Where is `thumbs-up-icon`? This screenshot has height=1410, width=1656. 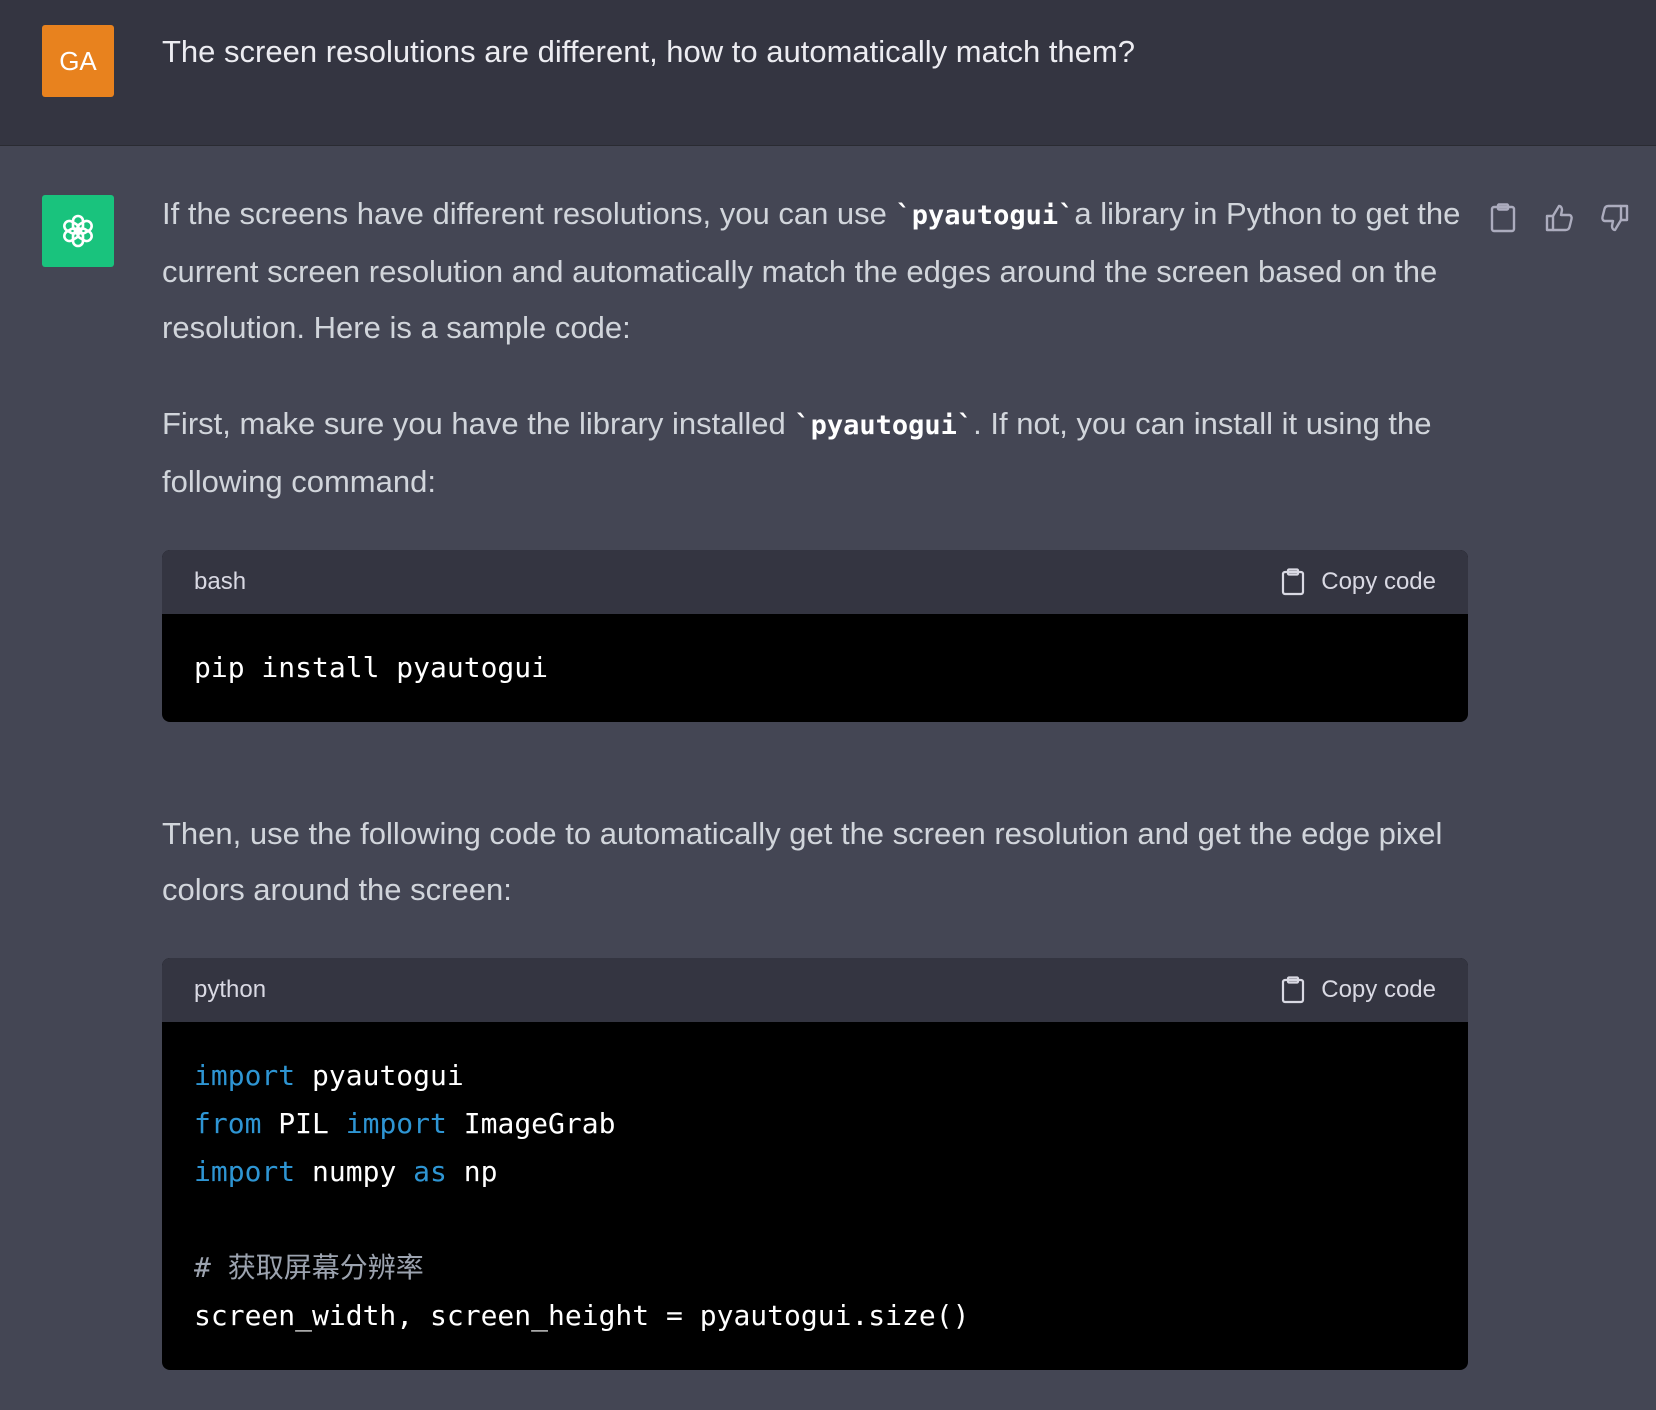
thumbs-up-icon is located at coordinates (1559, 218).